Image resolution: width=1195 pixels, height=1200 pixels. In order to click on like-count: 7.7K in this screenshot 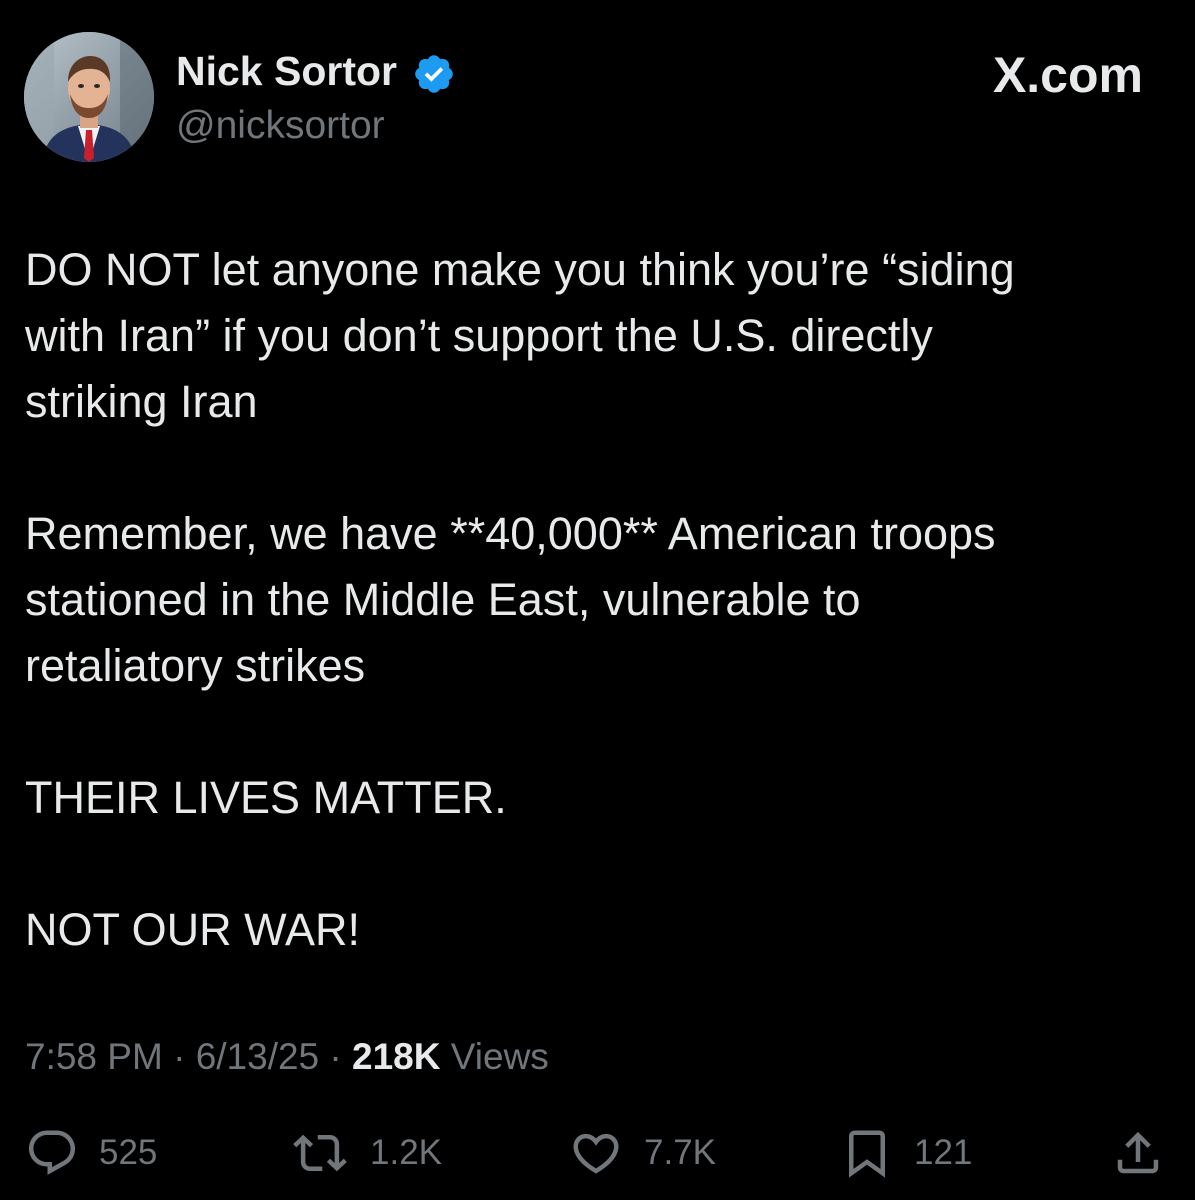, I will do `click(680, 1152)`.